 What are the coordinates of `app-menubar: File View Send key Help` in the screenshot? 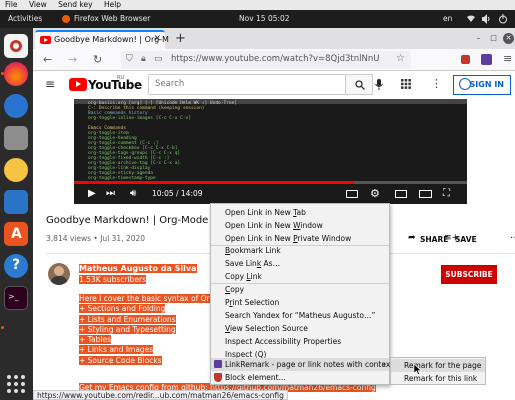 It's located at (257, 5).